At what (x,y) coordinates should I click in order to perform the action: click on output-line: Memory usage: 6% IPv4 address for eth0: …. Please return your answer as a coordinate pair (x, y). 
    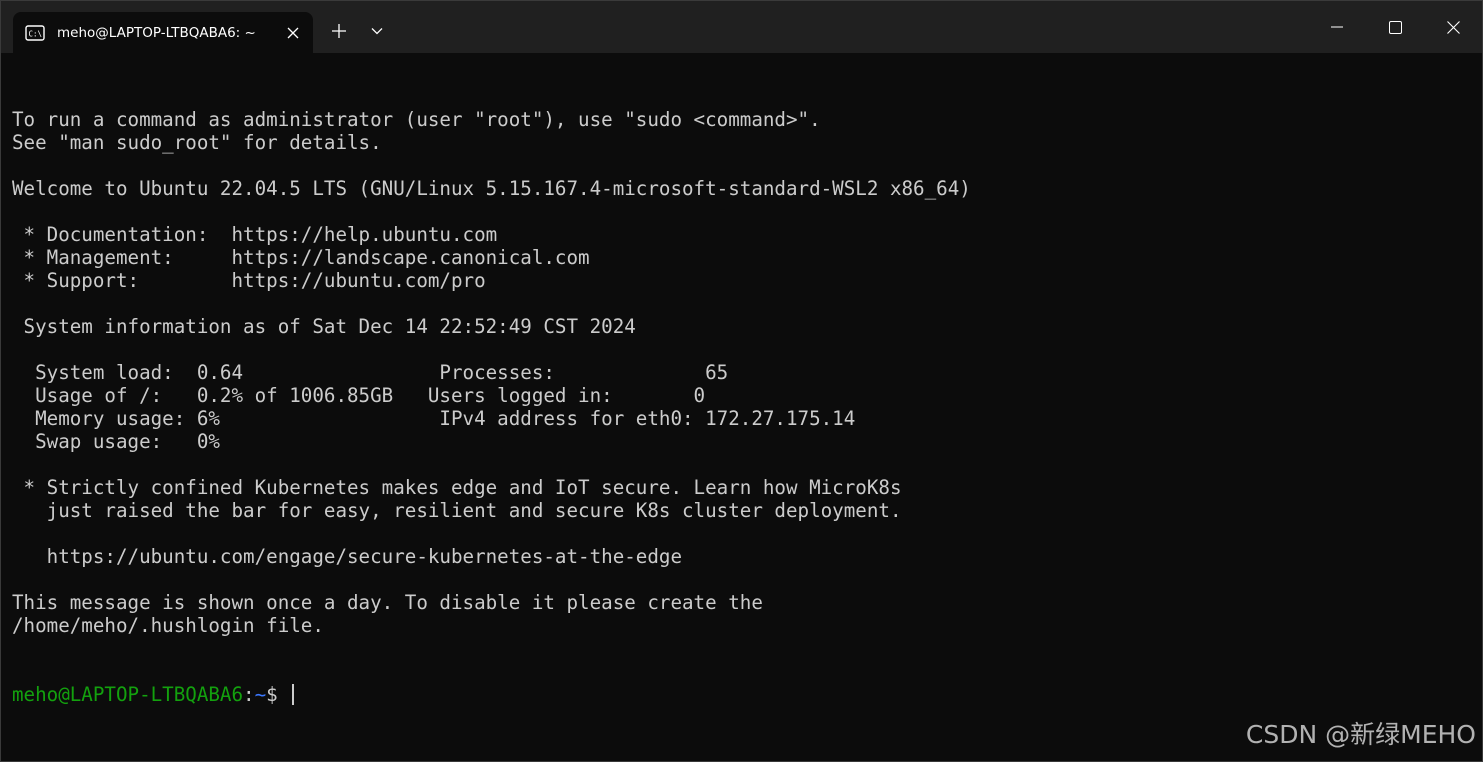
    Looking at the image, I should click on (434, 418).